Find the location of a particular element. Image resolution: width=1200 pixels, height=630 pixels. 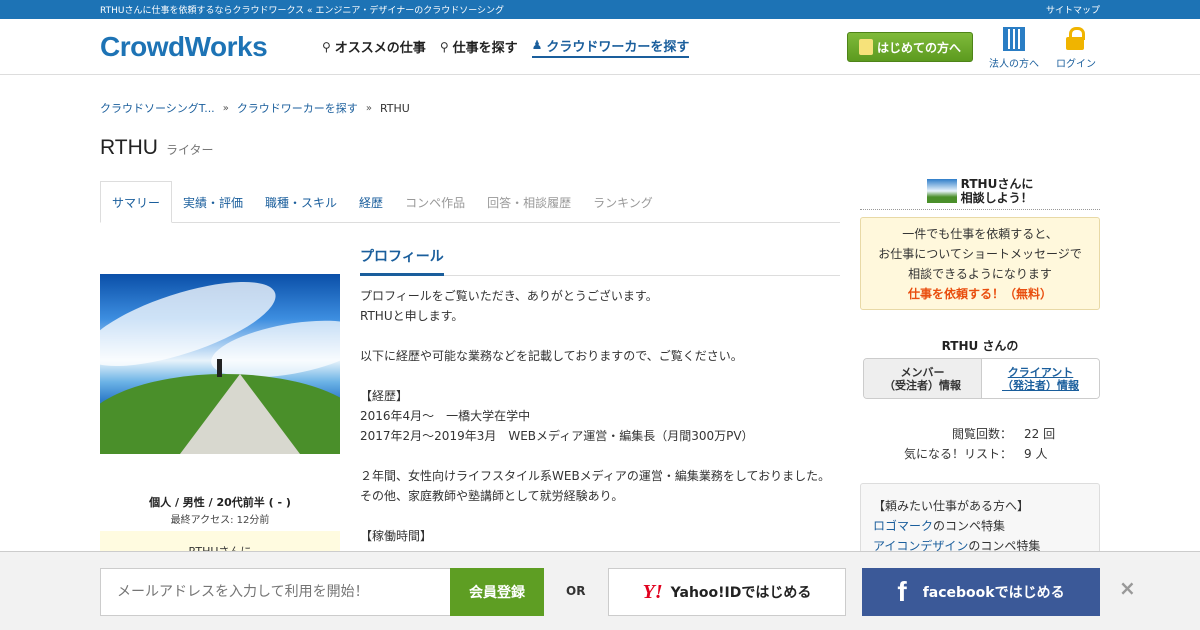

beginner-guide-label: はじめての方へ is located at coordinates (918, 47).